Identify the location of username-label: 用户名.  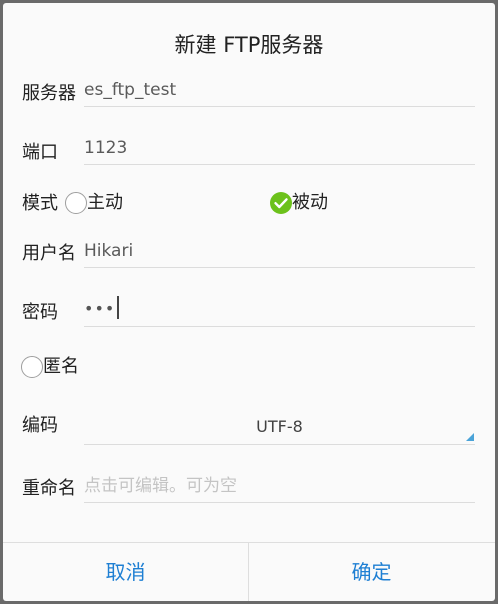
(49, 253).